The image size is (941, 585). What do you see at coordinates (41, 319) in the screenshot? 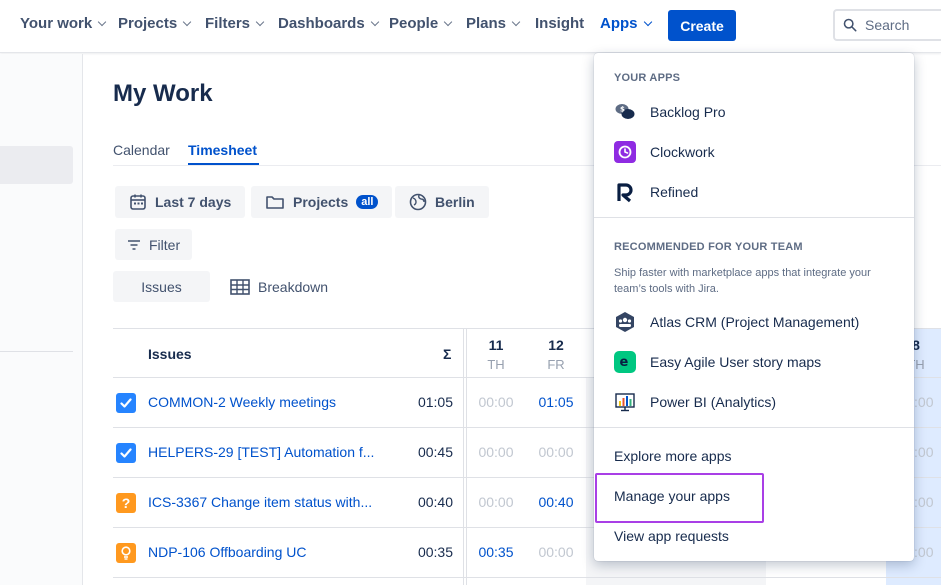
I see `sidebar` at bounding box center [41, 319].